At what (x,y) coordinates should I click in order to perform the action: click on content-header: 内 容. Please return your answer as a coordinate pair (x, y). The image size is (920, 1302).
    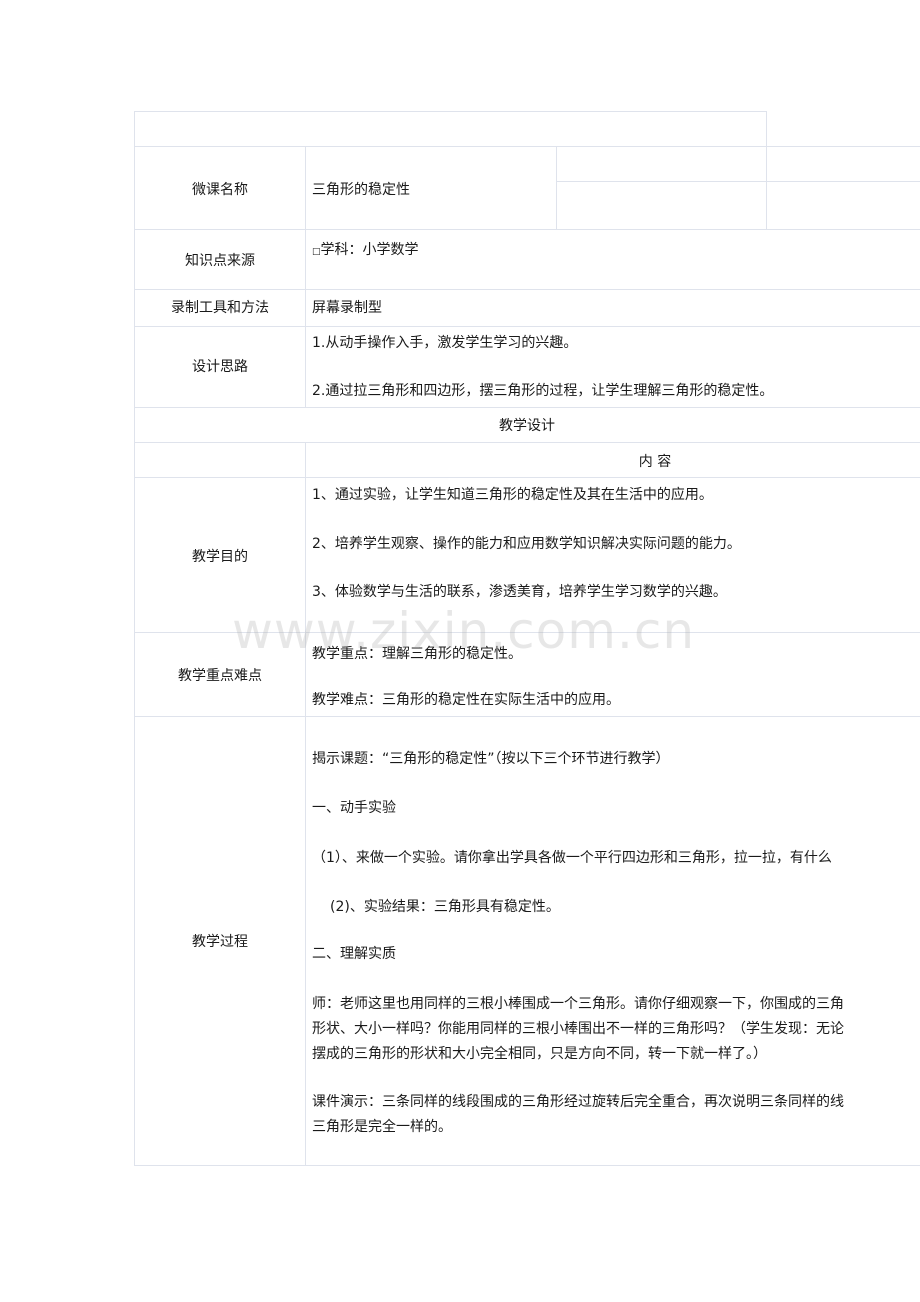
    Looking at the image, I should click on (655, 462).